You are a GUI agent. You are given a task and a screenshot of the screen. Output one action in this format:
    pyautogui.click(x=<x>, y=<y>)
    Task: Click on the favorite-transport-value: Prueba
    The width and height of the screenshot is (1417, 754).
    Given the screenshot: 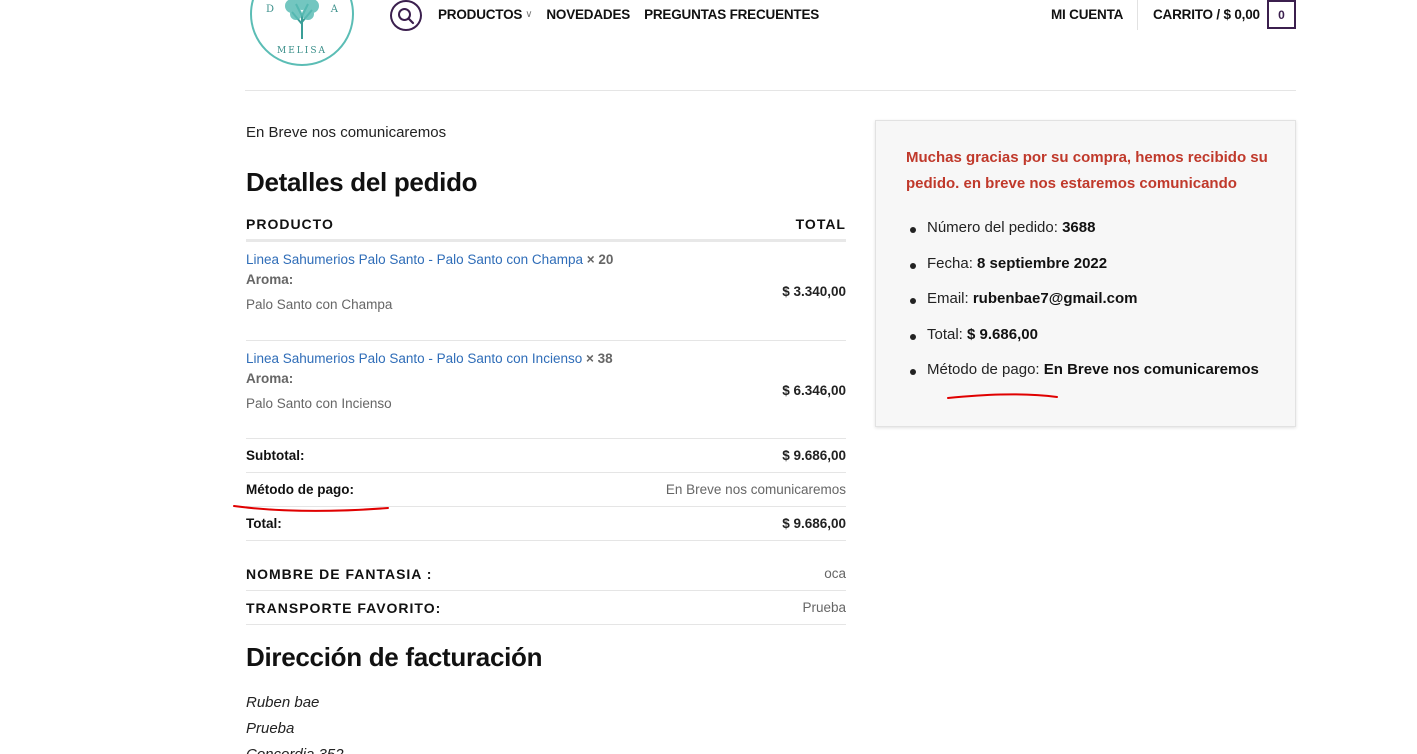 What is the action you would take?
    pyautogui.click(x=824, y=607)
    